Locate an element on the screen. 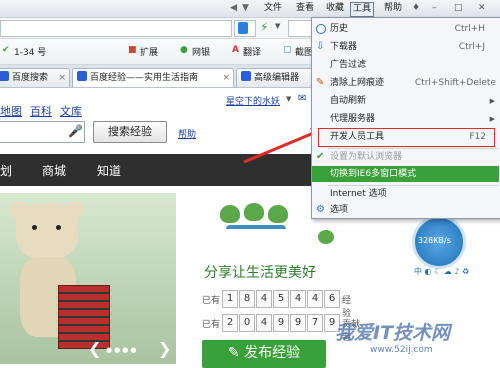 The width and height of the screenshot is (500, 368). shirt-icon: ♦ is located at coordinates (416, 8).